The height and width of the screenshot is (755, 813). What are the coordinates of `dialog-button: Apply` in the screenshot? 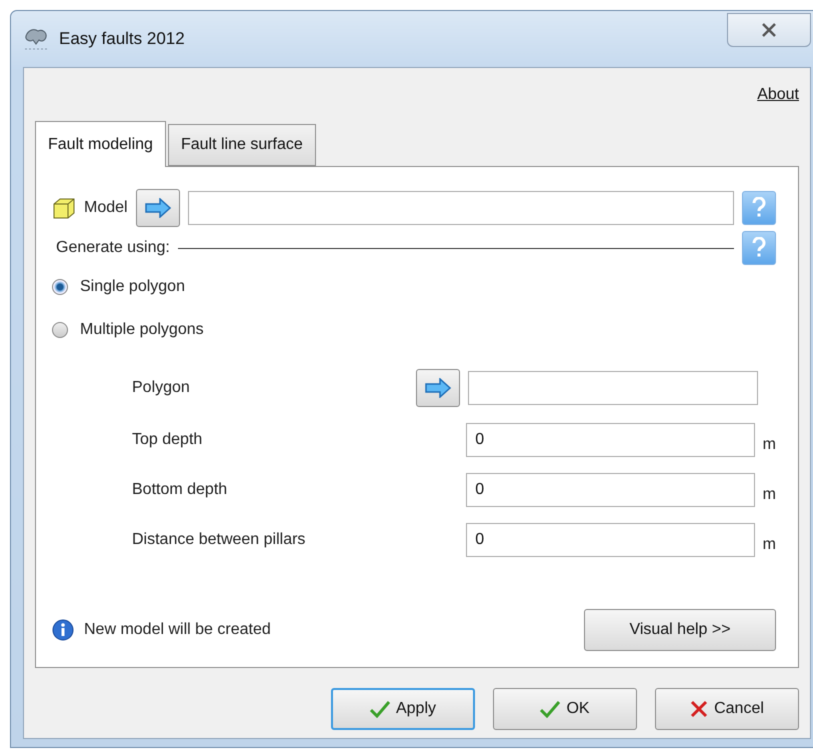 It's located at (403, 709).